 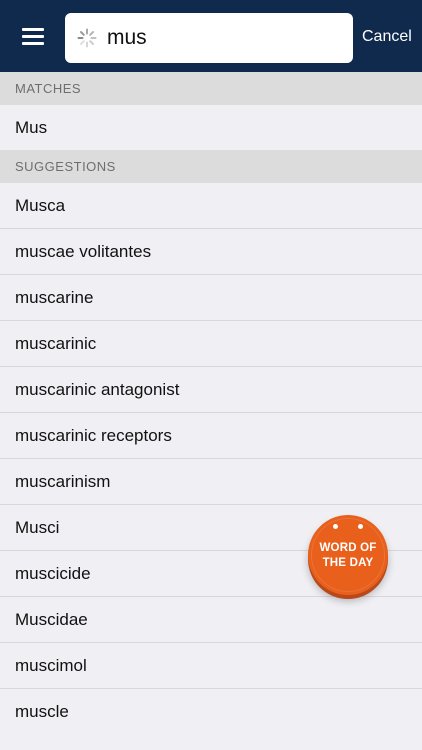 I want to click on loading-spinner-icon, so click(x=87, y=38).